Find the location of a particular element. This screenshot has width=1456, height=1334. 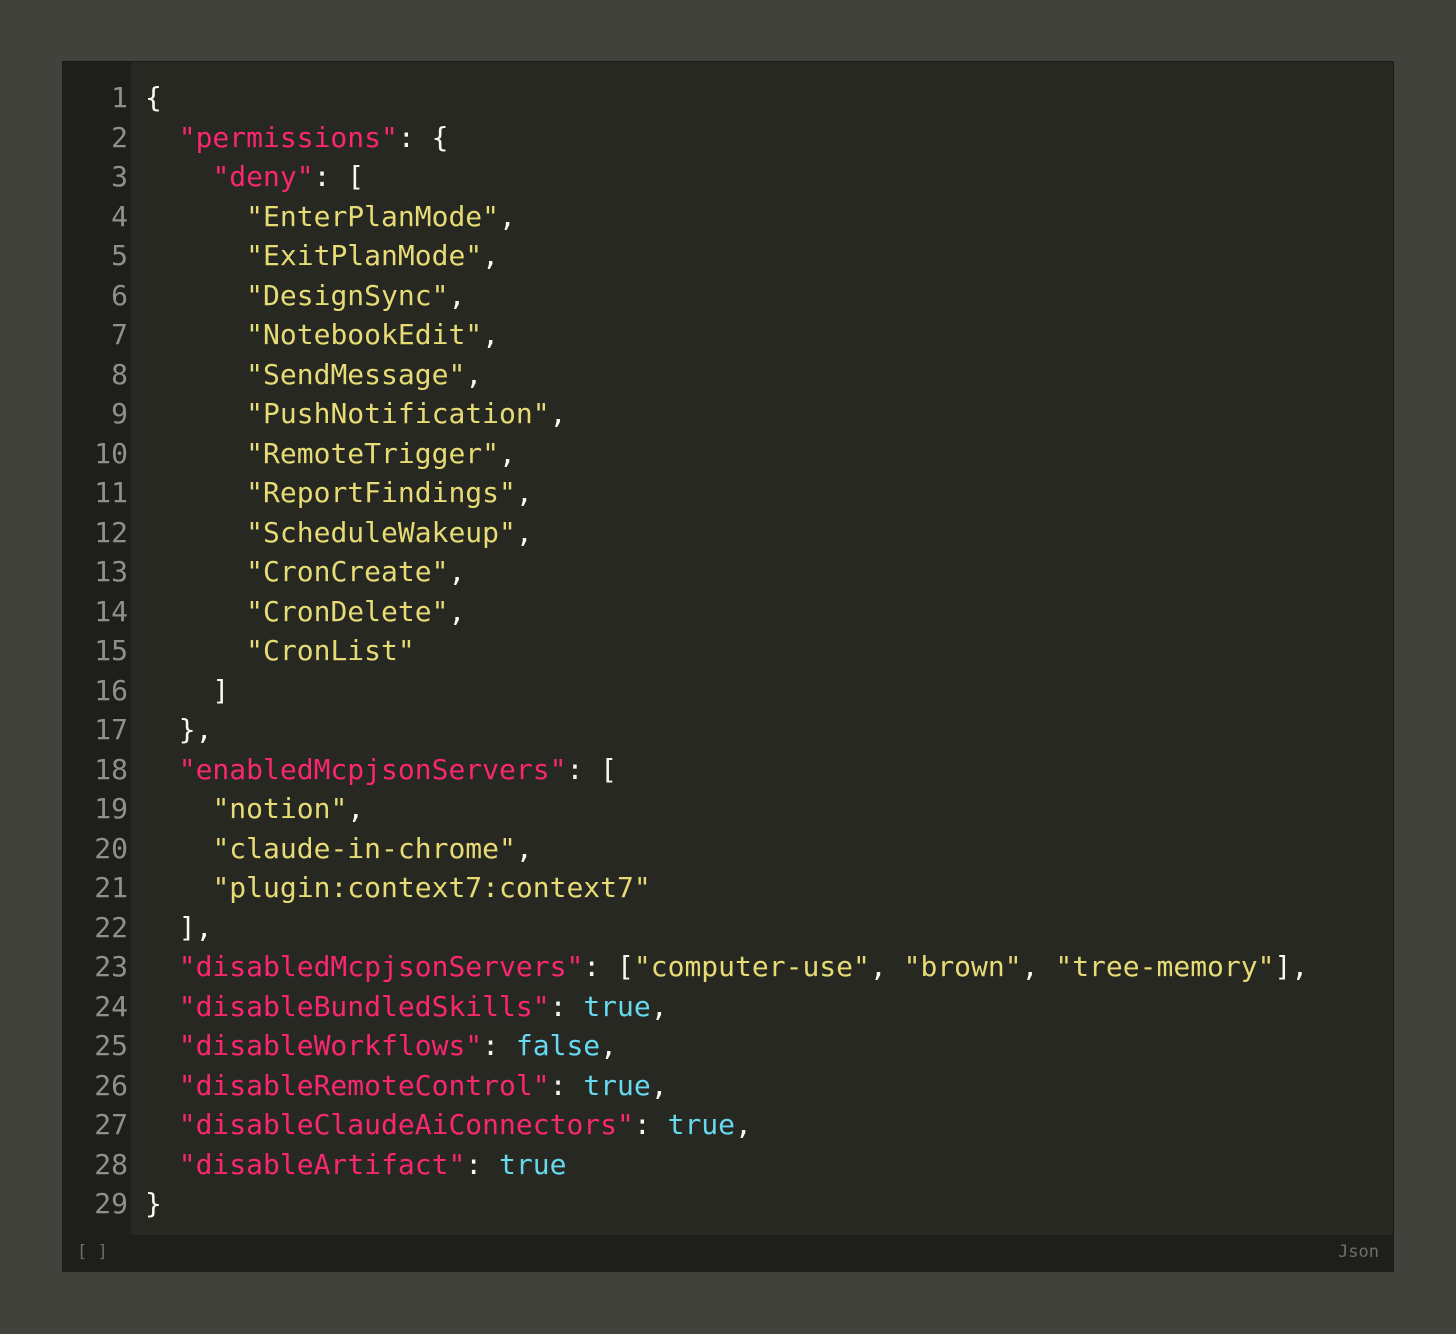

line-number: 11 is located at coordinates (111, 492).